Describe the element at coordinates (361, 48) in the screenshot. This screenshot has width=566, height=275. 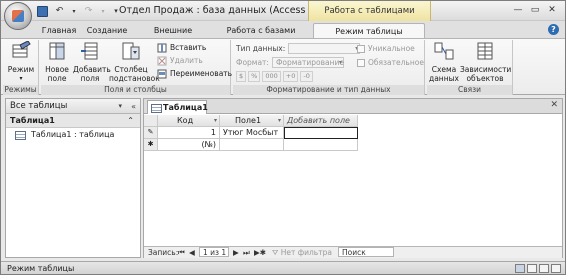
I see `unique-checkbox` at that location.